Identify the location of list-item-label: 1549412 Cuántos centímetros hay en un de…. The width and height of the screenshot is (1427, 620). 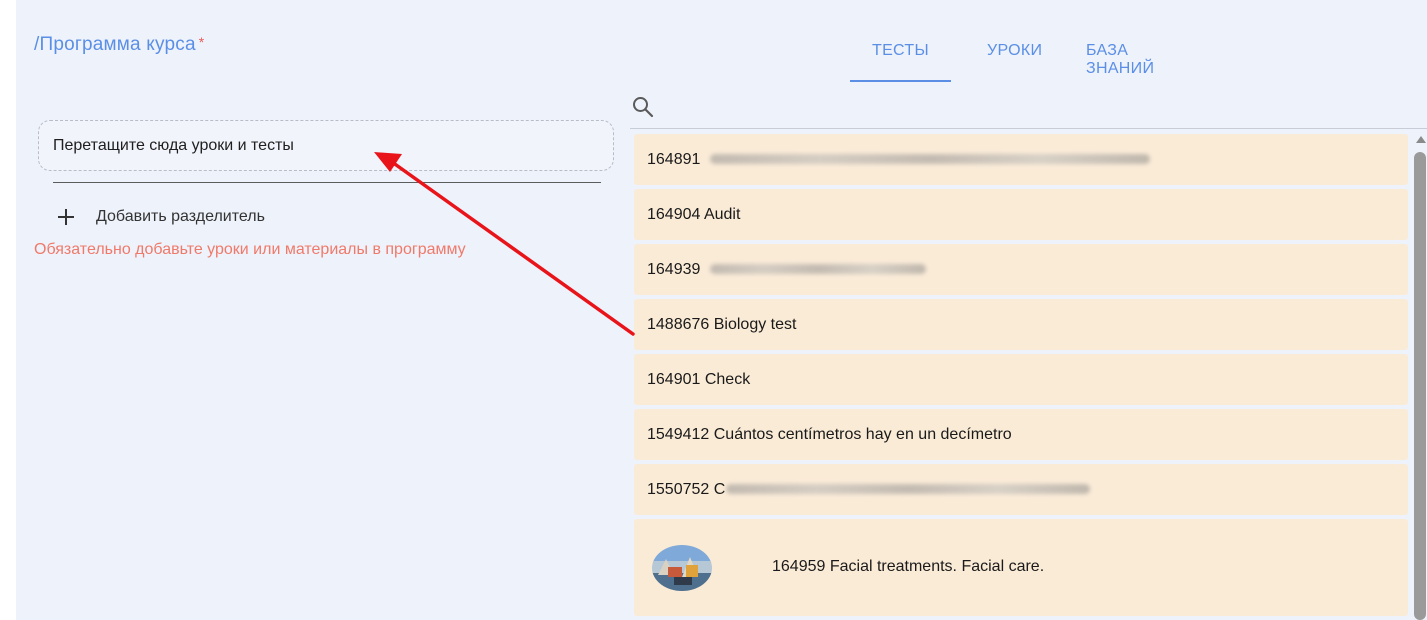
(829, 434).